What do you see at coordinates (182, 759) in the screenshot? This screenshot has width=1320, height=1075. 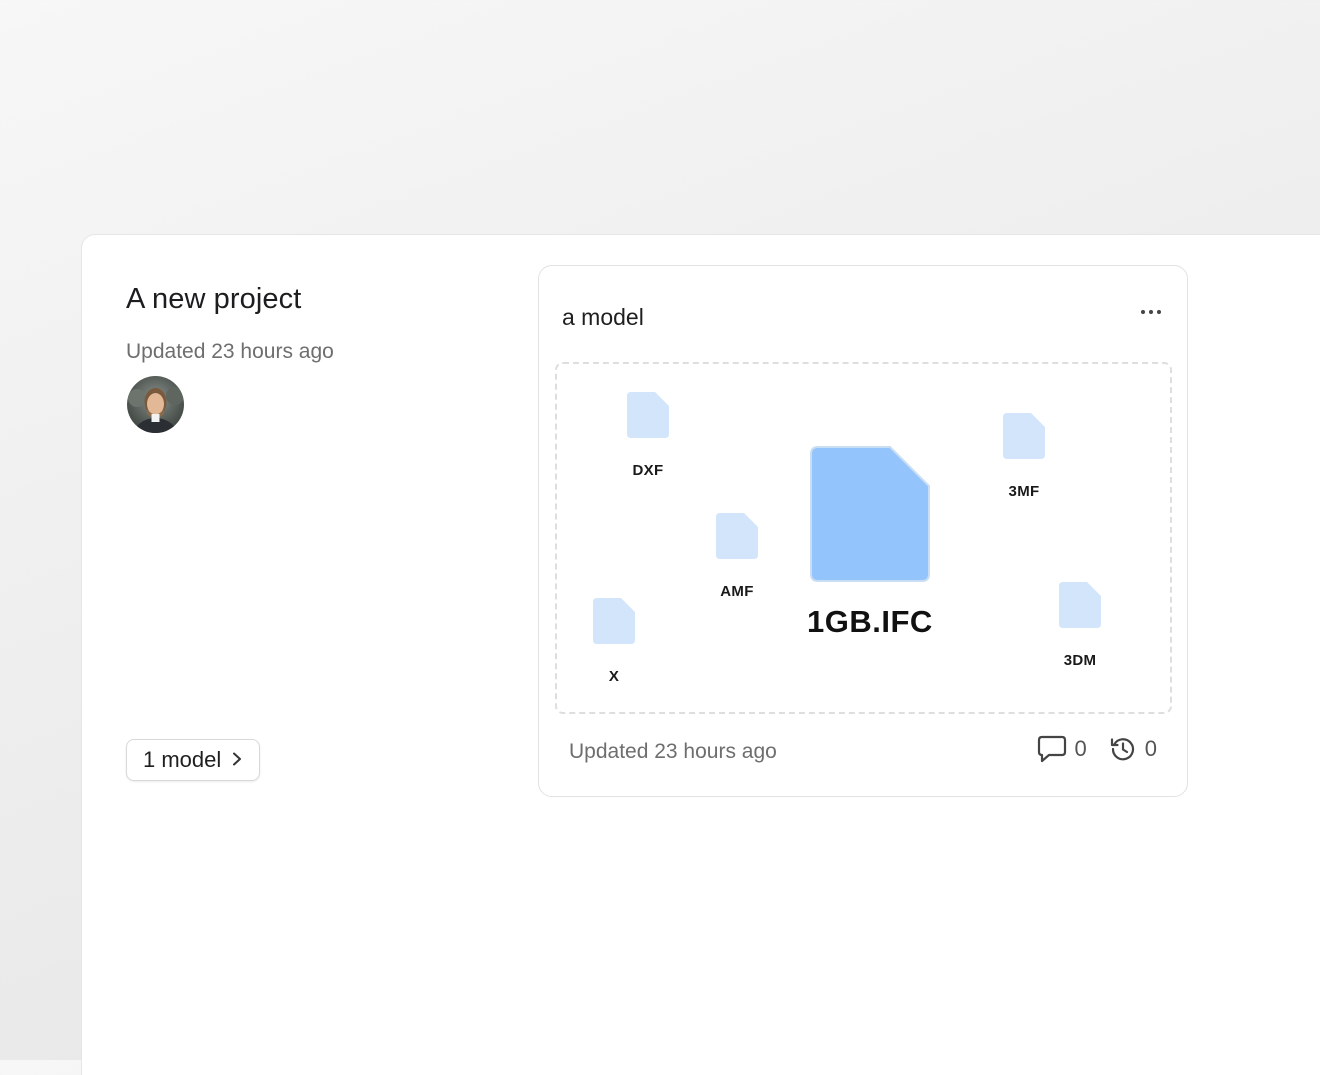 I see `models-button-label: 1 model` at bounding box center [182, 759].